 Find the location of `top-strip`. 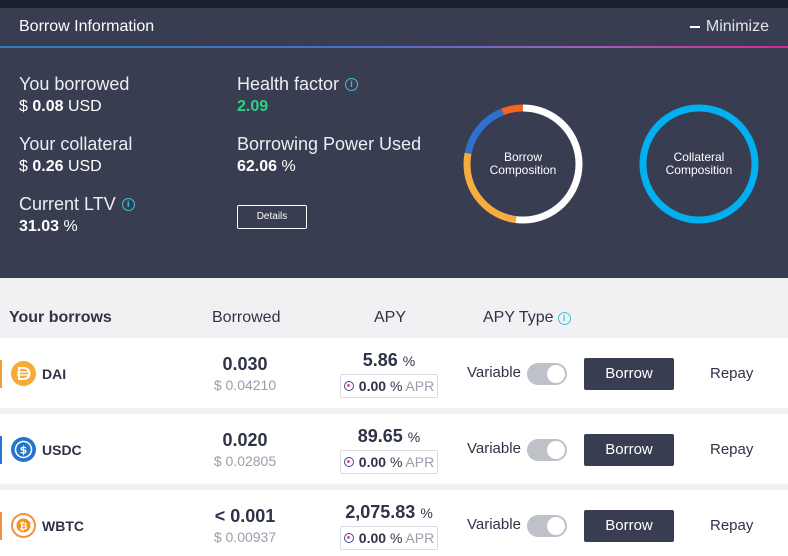

top-strip is located at coordinates (394, 4).